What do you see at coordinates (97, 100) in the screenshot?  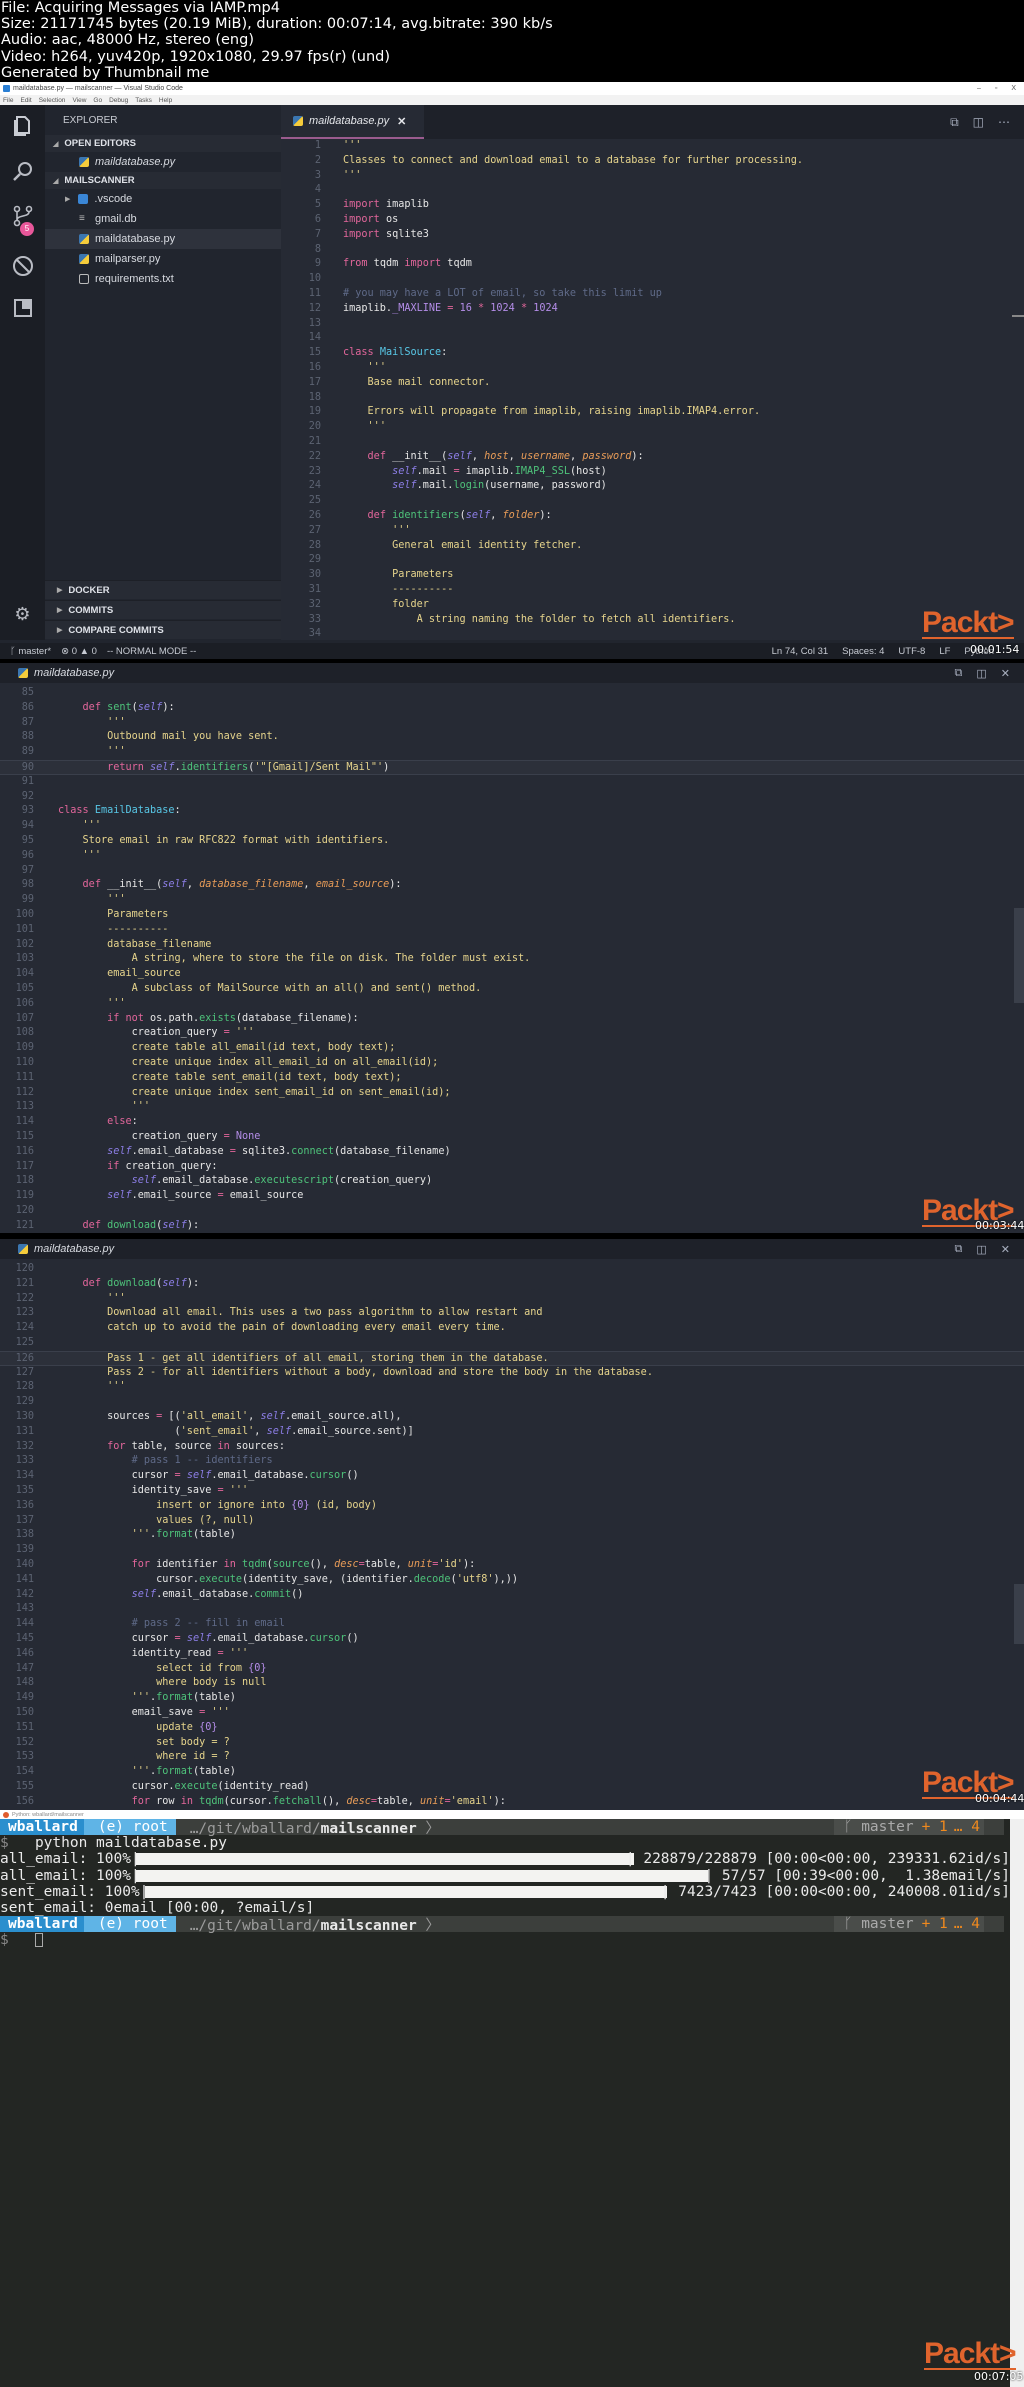 I see `menu-go: Go` at bounding box center [97, 100].